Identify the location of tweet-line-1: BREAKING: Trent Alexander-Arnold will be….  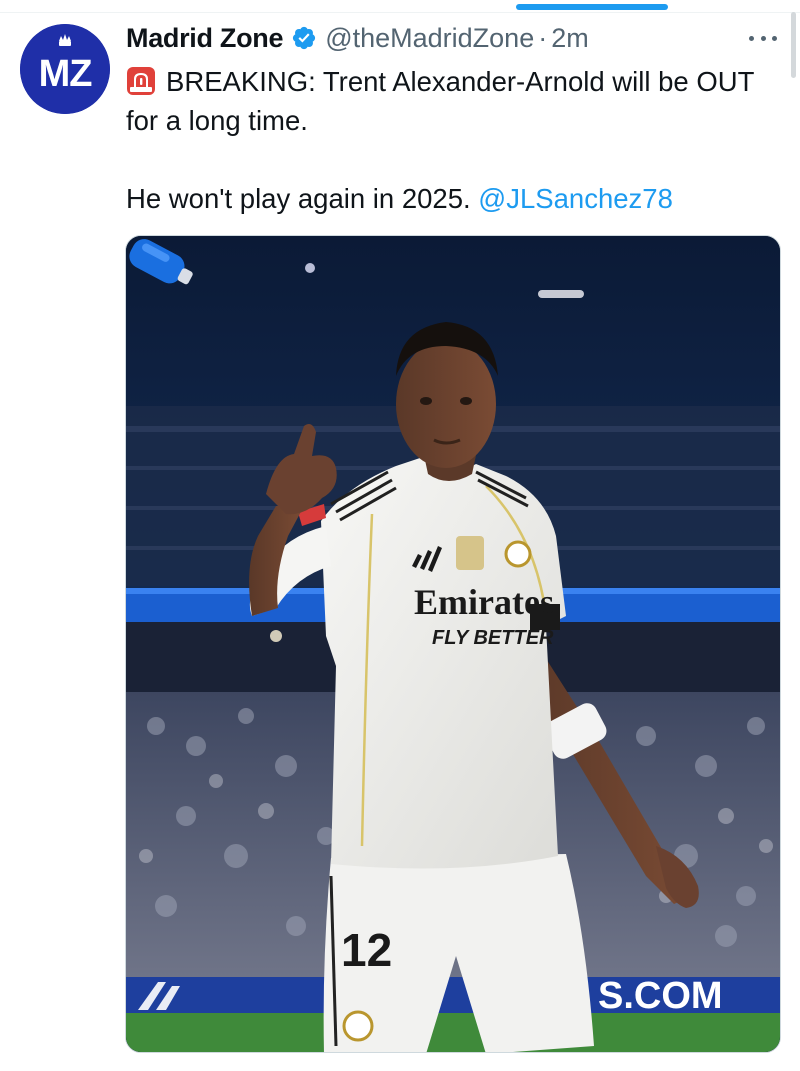
(440, 101).